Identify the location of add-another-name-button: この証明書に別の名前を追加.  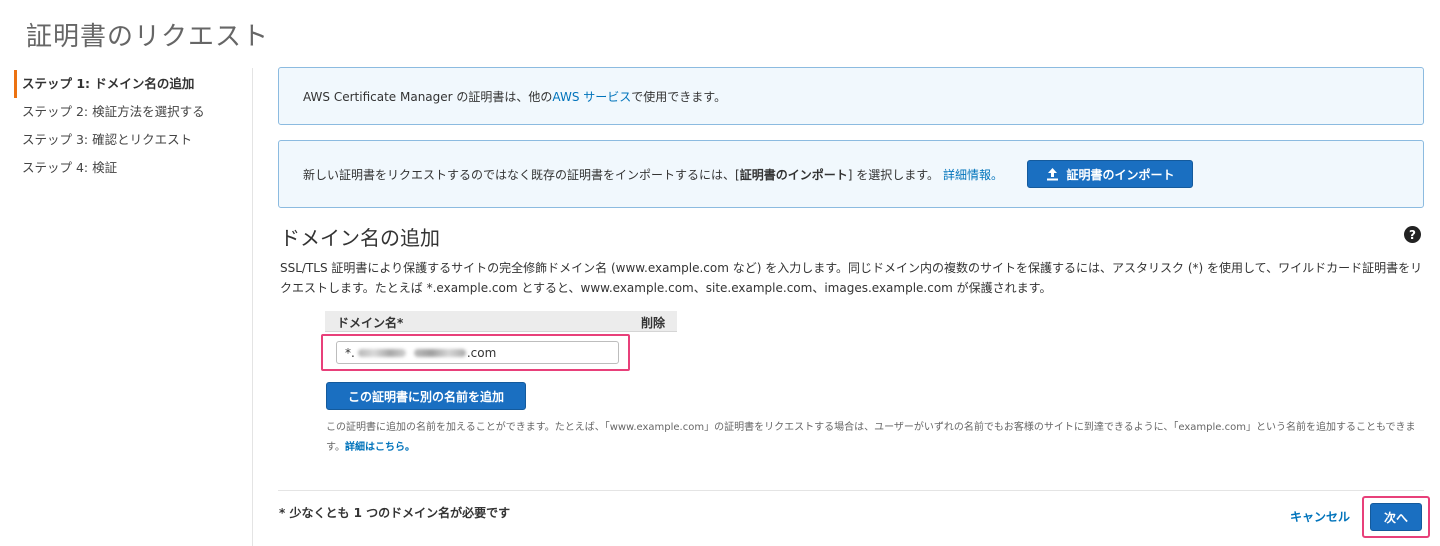
(426, 396).